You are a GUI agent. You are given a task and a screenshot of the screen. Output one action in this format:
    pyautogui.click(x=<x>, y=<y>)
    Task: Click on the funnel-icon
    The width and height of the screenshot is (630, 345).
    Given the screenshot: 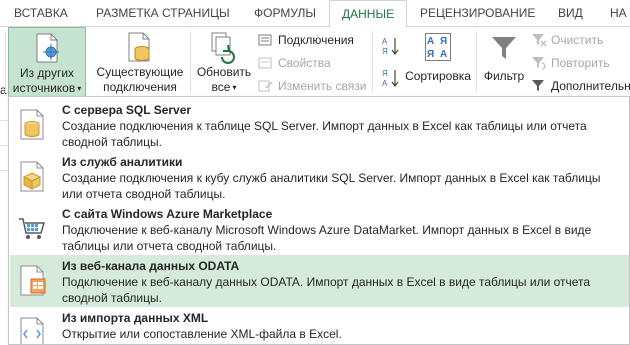 What is the action you would take?
    pyautogui.click(x=504, y=48)
    